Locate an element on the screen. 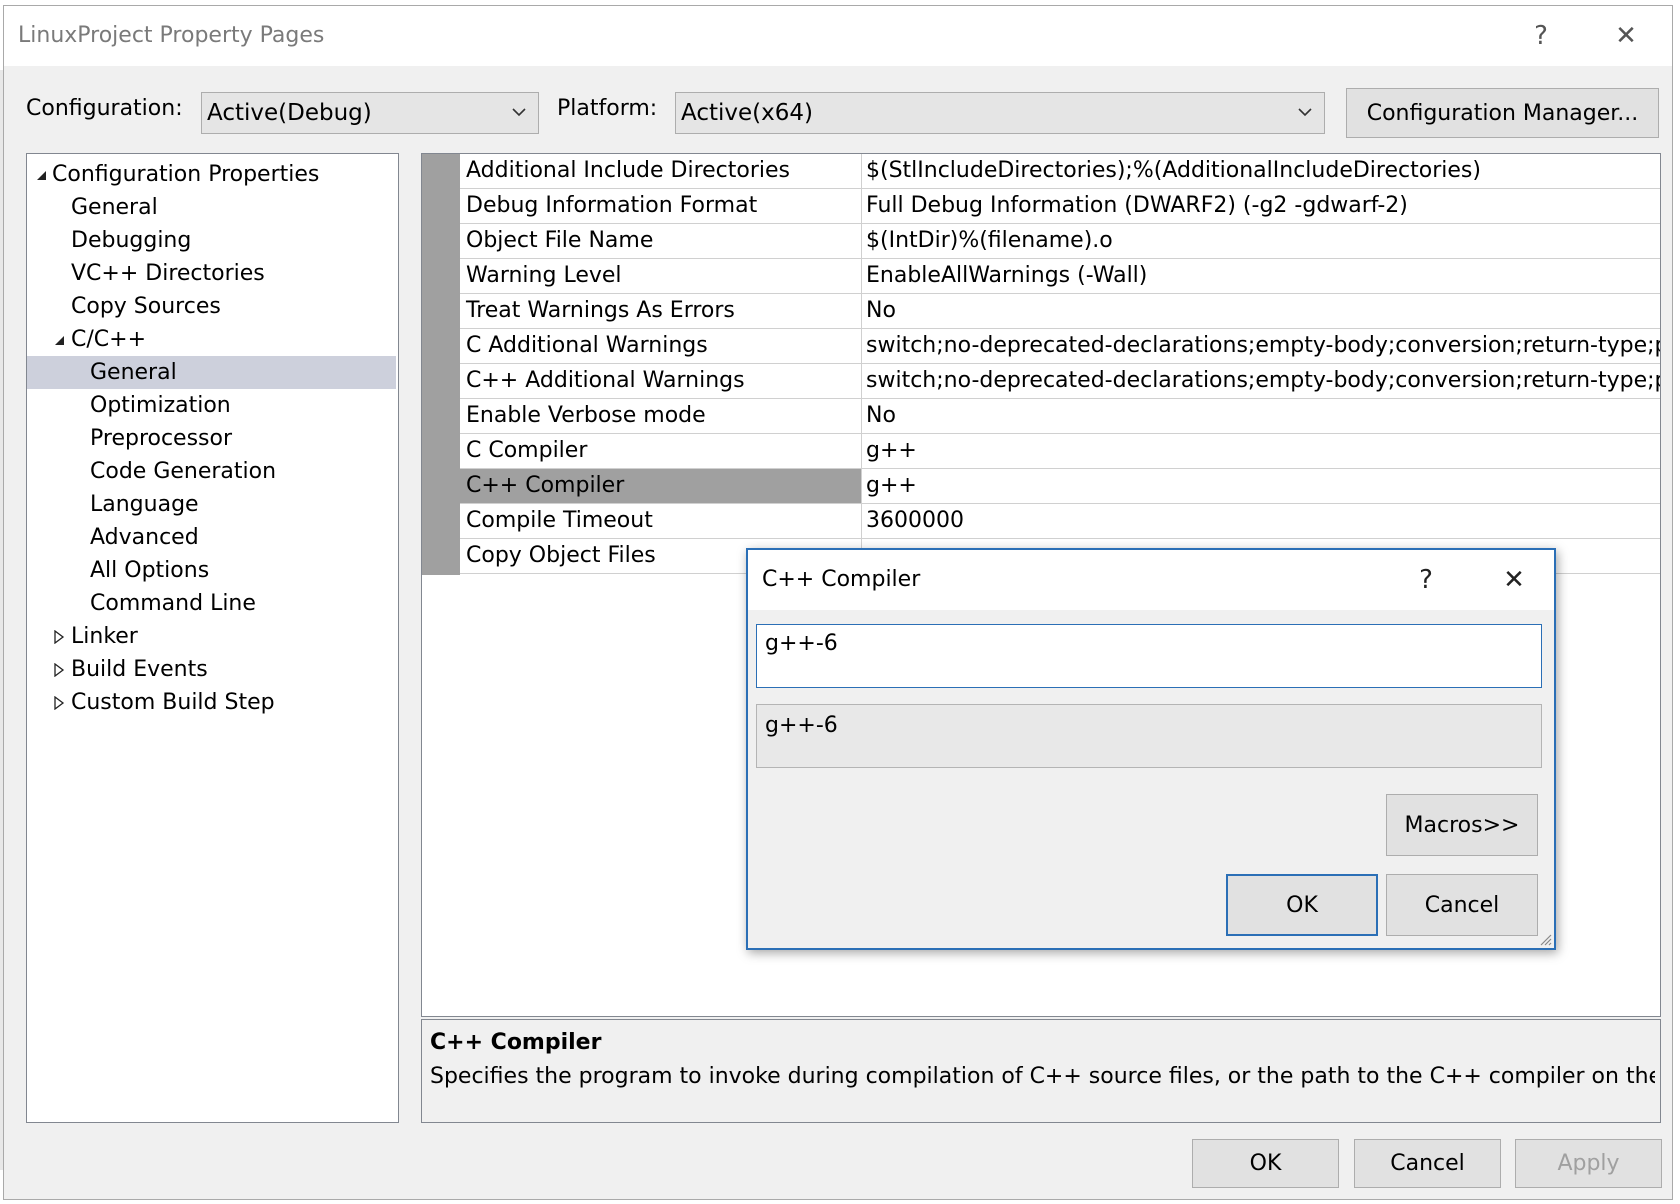 The width and height of the screenshot is (1680, 1204). platform-value: Active(x64) is located at coordinates (747, 113).